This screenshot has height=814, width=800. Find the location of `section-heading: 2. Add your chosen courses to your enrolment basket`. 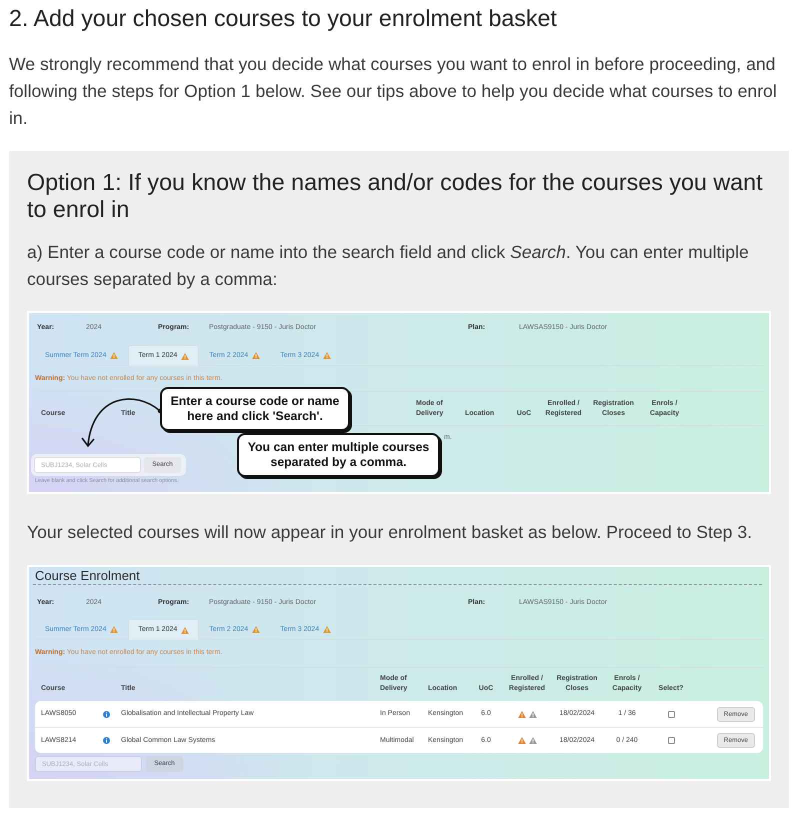

section-heading: 2. Add your chosen courses to your enrolment basket is located at coordinates (283, 18).